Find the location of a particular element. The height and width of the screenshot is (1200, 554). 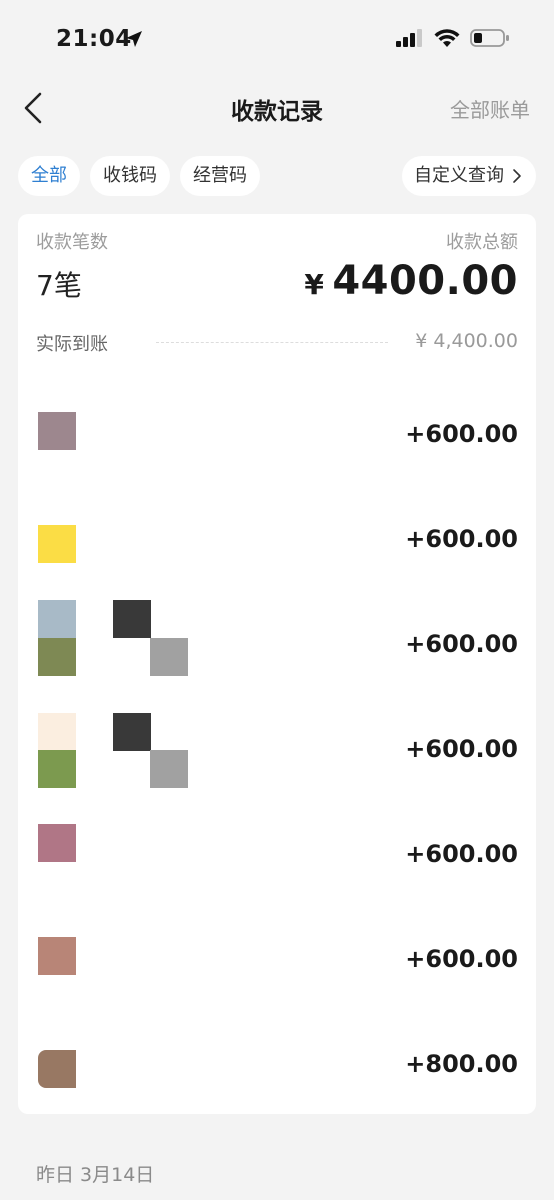

filter-tab-all: 全部 is located at coordinates (49, 176).